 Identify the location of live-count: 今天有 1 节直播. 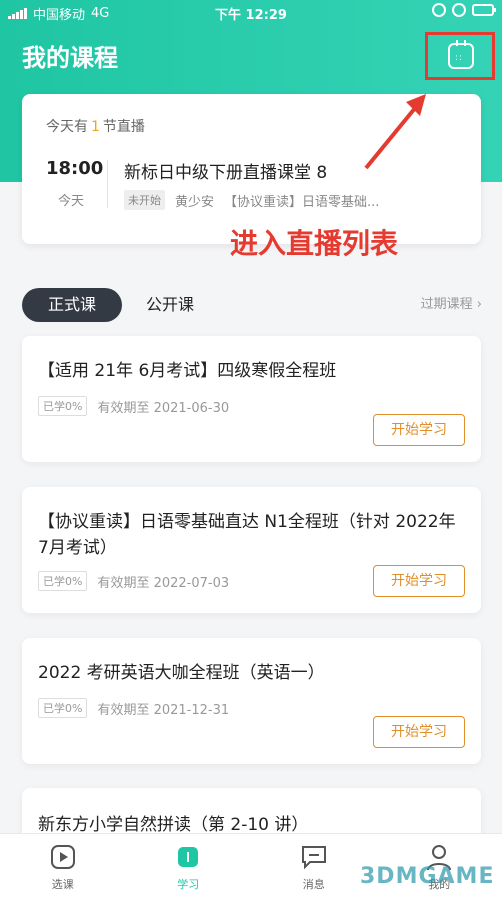
(95, 127).